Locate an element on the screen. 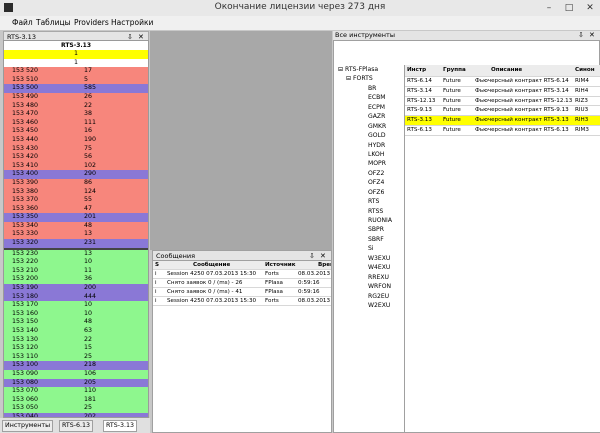  orderbook-row: 153 200 36 is located at coordinates (76, 280).